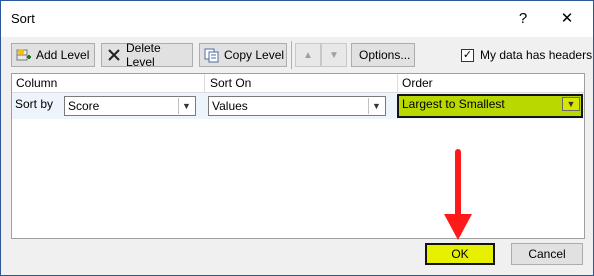 The width and height of the screenshot is (594, 276). Describe the element at coordinates (63, 55) in the screenshot. I see `add-level-label: Add Level` at that location.